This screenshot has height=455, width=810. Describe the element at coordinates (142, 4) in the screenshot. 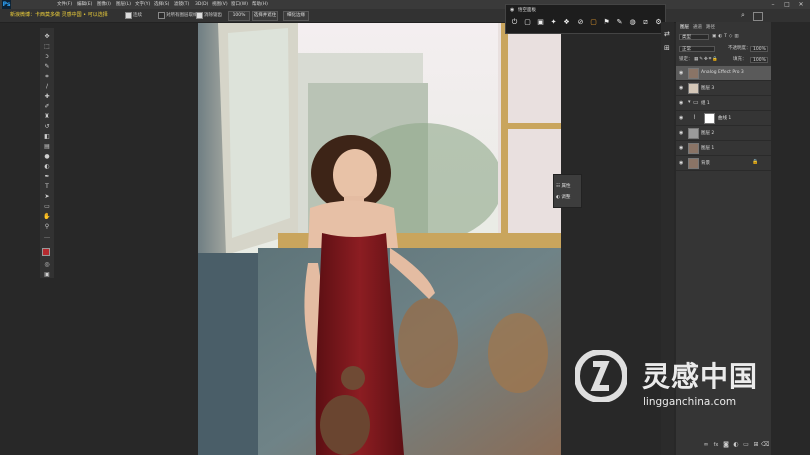

I see `menu-type: 文字(Y)` at that location.